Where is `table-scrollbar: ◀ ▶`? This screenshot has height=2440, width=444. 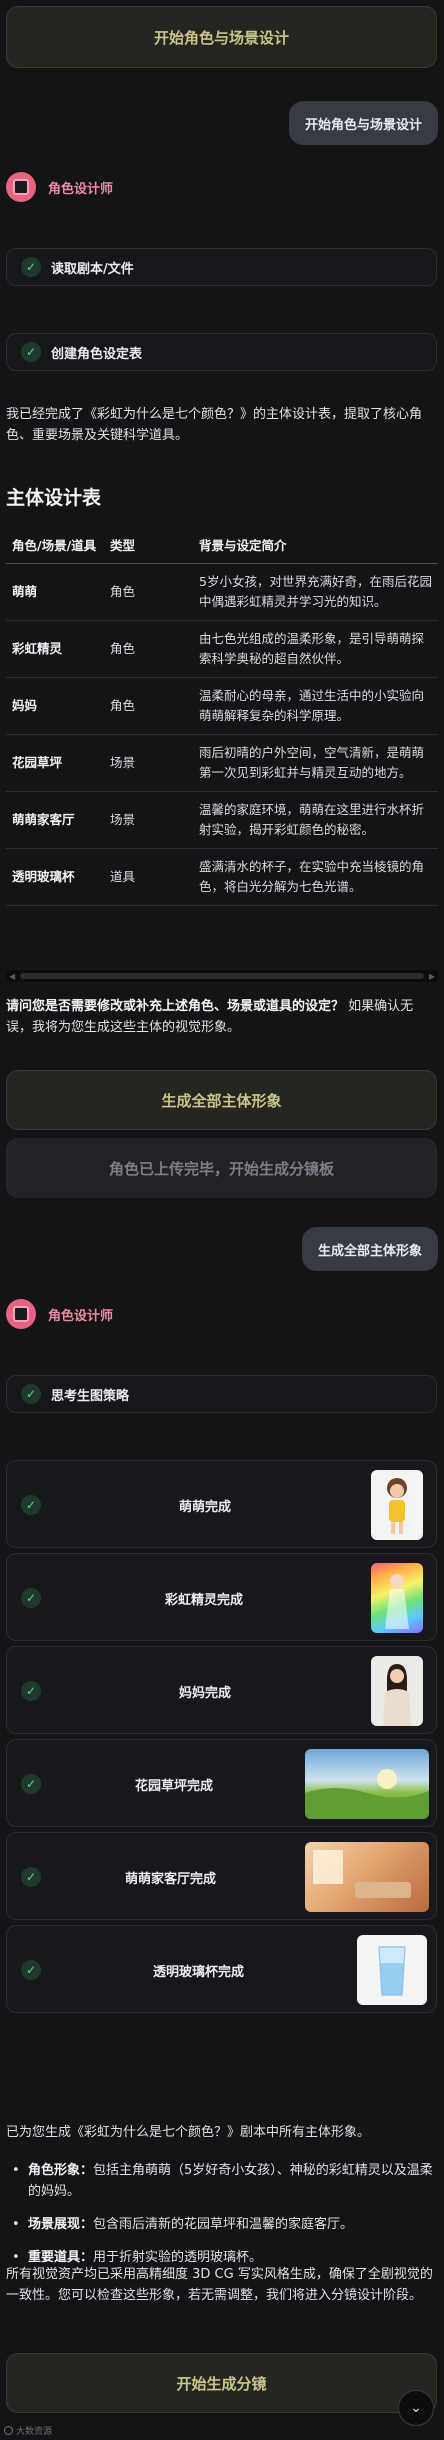 table-scrollbar: ◀ ▶ is located at coordinates (222, 976).